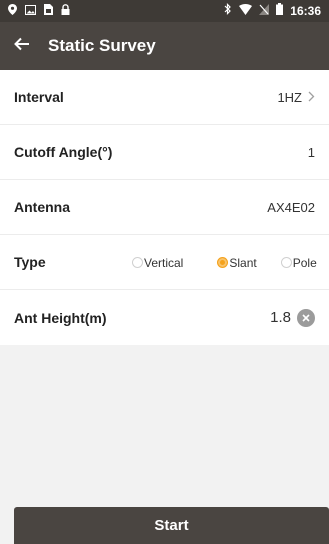  I want to click on page-title: Static Survey, so click(102, 45).